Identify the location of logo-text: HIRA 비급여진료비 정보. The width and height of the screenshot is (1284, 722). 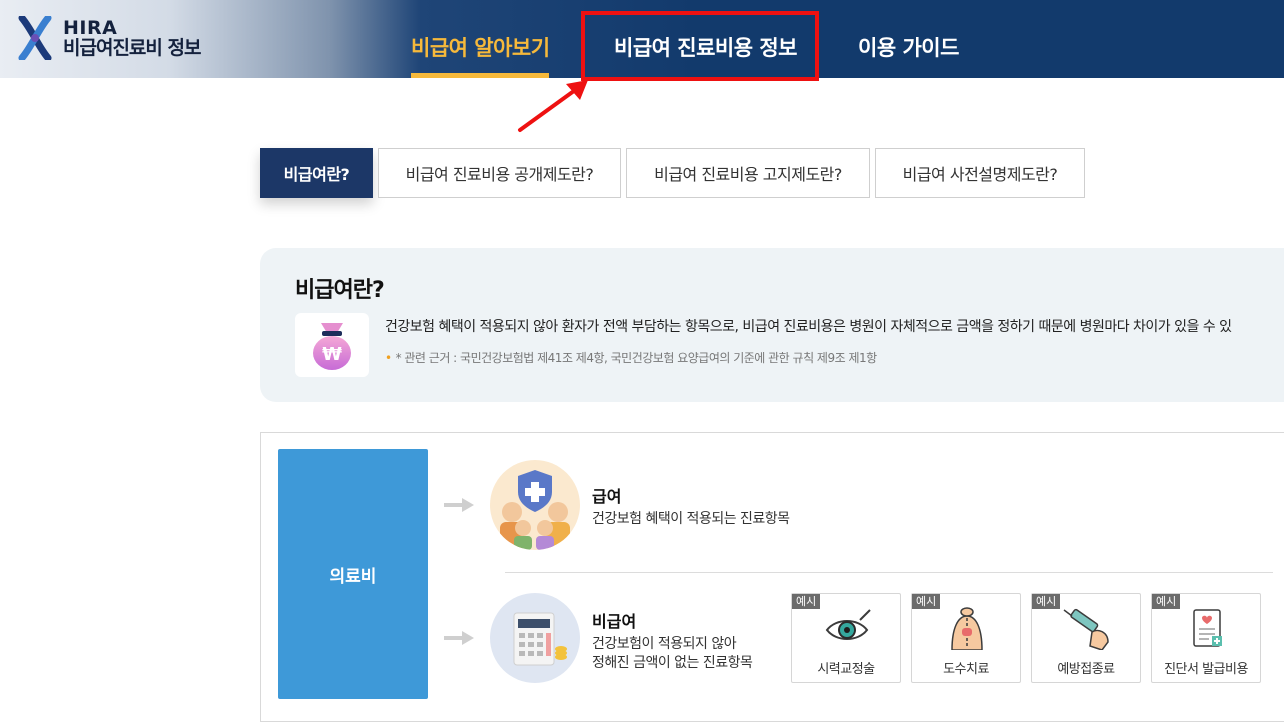
(132, 38).